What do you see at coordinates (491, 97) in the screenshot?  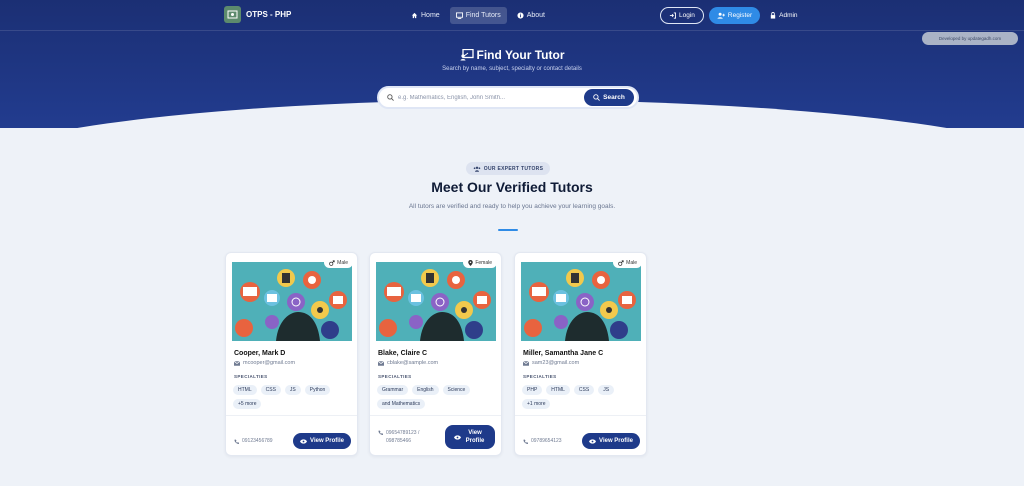 I see `search-input` at bounding box center [491, 97].